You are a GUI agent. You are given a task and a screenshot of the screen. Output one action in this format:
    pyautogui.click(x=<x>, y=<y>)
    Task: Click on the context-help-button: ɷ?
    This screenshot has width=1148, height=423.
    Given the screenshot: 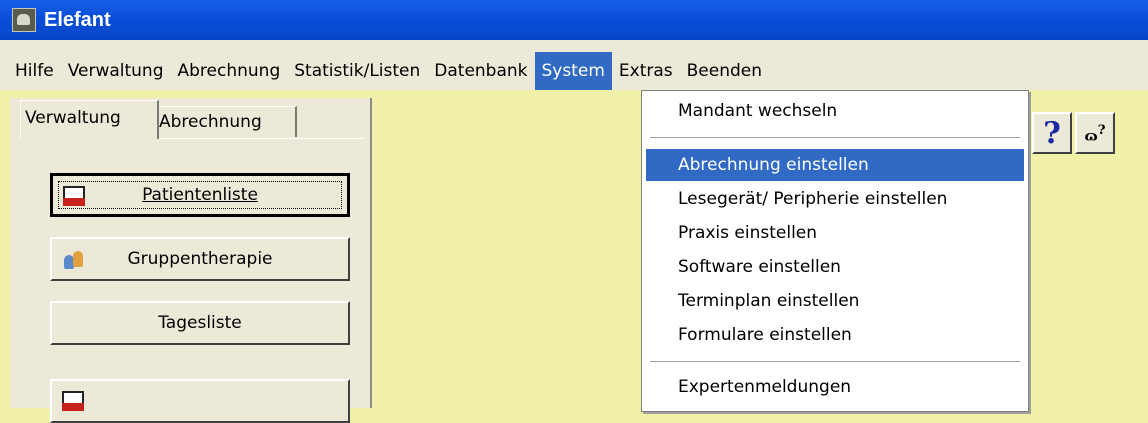 What is the action you would take?
    pyautogui.click(x=1095, y=133)
    